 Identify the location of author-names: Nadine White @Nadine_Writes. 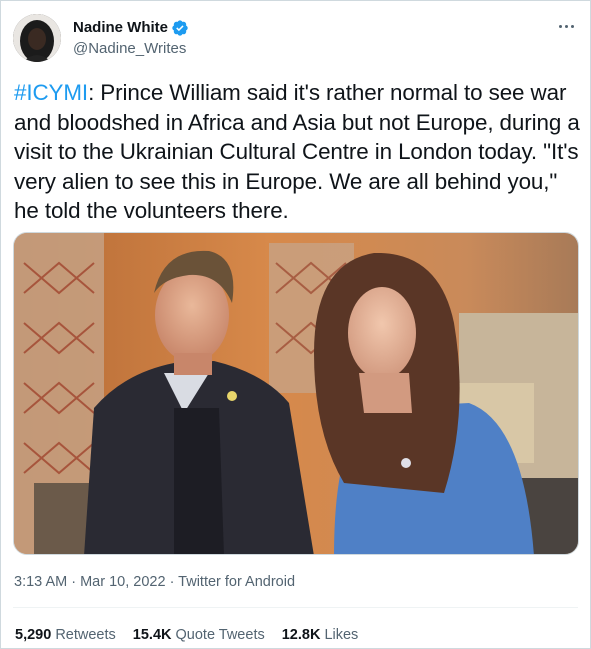
(131, 38).